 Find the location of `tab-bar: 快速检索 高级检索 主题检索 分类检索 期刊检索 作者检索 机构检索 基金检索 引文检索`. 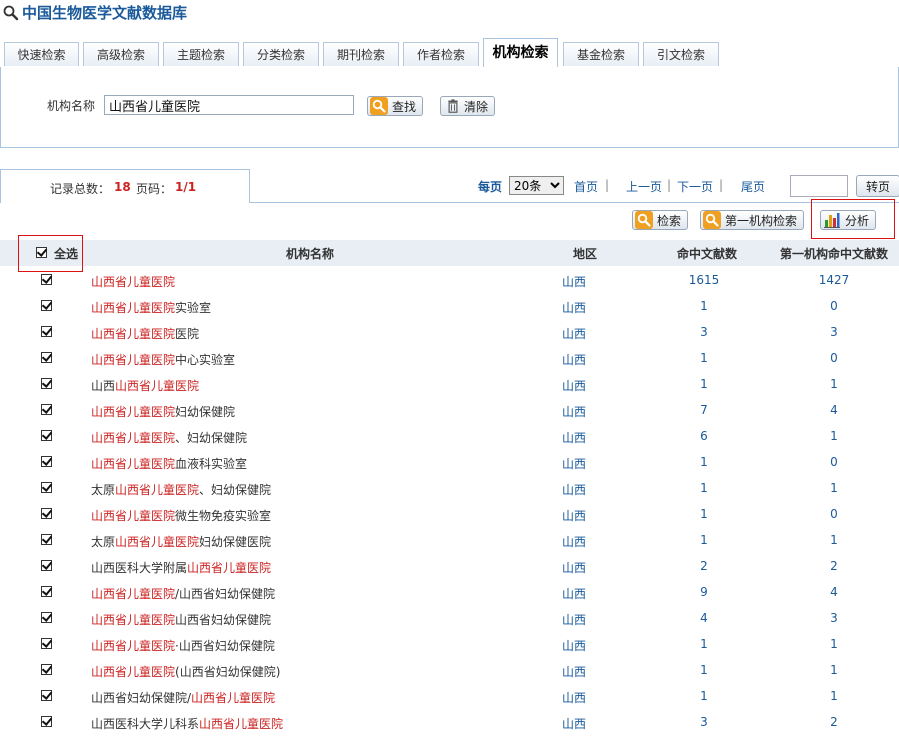

tab-bar: 快速检索 高级检索 主题检索 分类检索 期刊检索 作者检索 机构检索 基金检索 引文检索 is located at coordinates (449, 52).